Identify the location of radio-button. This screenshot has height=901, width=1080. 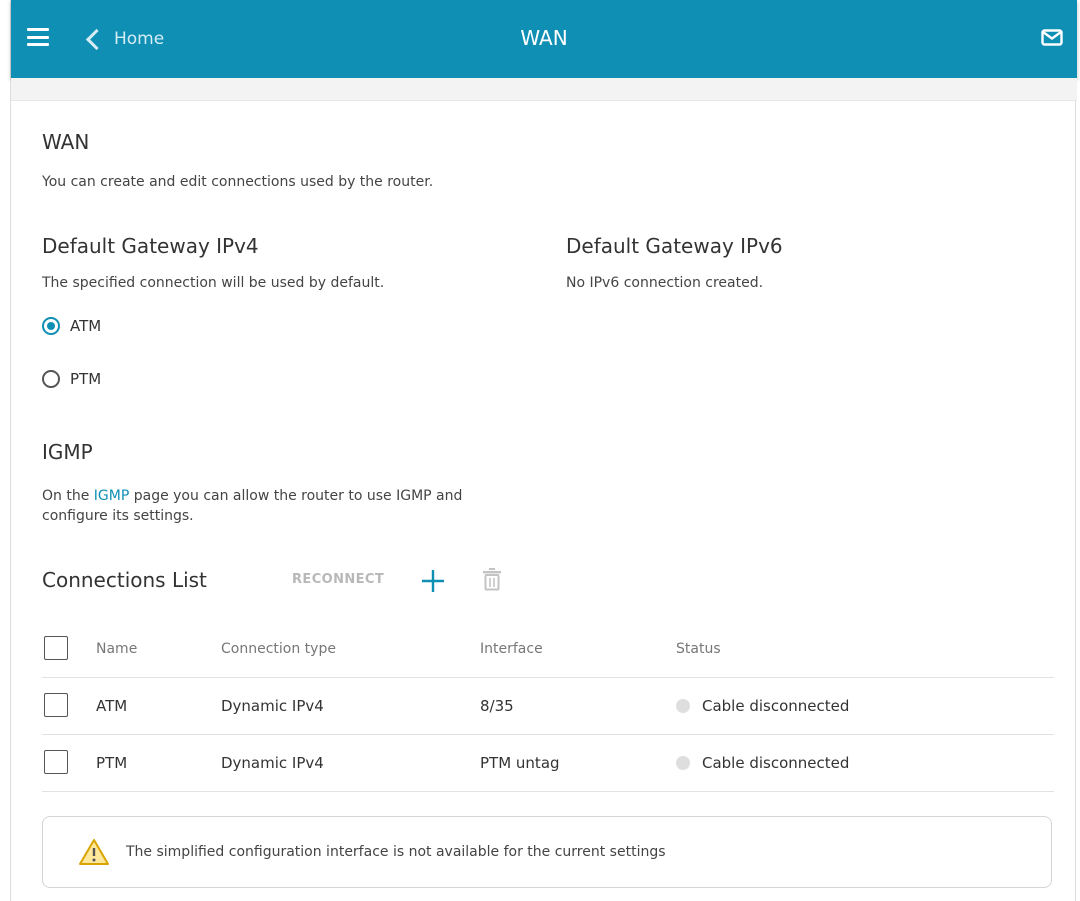
(51, 379).